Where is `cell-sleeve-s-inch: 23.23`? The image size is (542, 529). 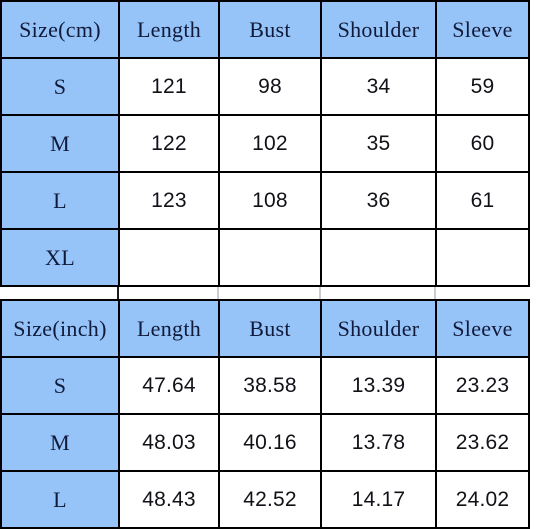 cell-sleeve-s-inch: 23.23 is located at coordinates (482, 385).